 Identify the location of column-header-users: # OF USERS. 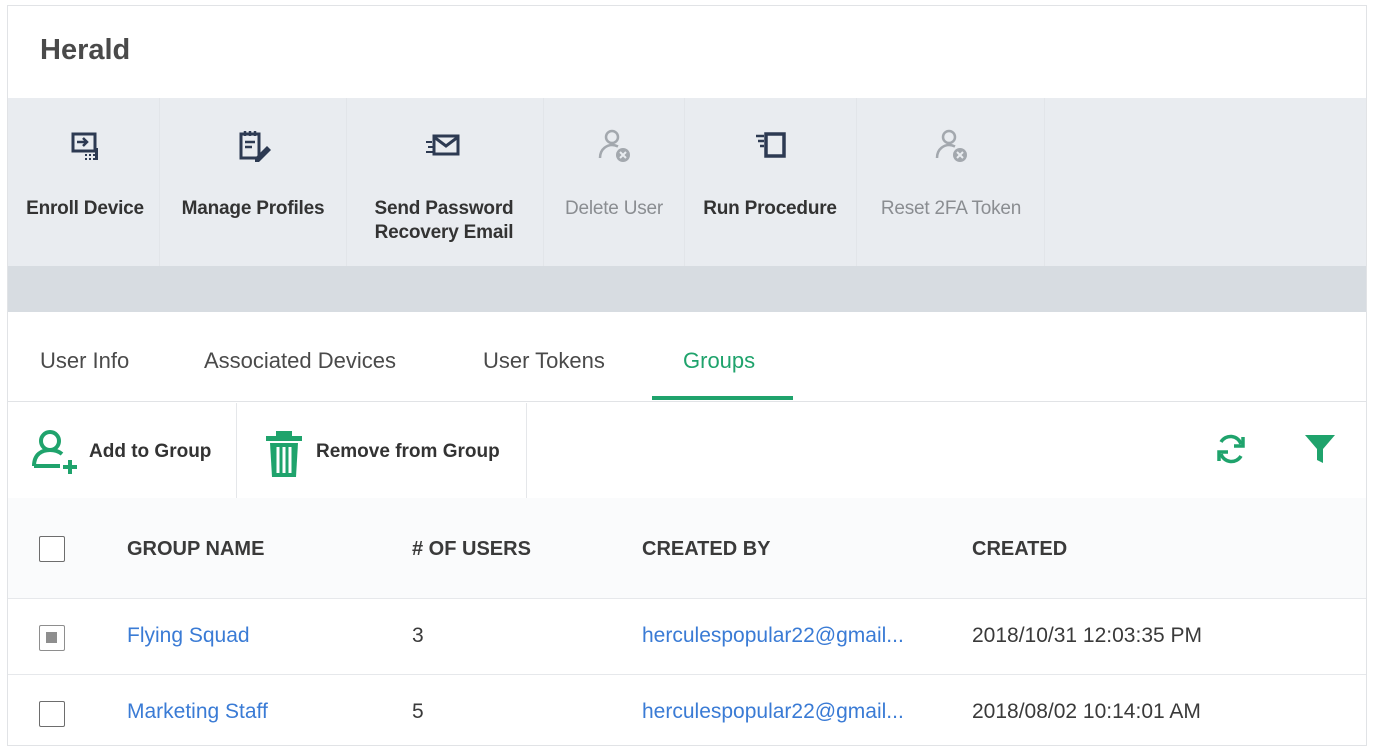
(471, 549).